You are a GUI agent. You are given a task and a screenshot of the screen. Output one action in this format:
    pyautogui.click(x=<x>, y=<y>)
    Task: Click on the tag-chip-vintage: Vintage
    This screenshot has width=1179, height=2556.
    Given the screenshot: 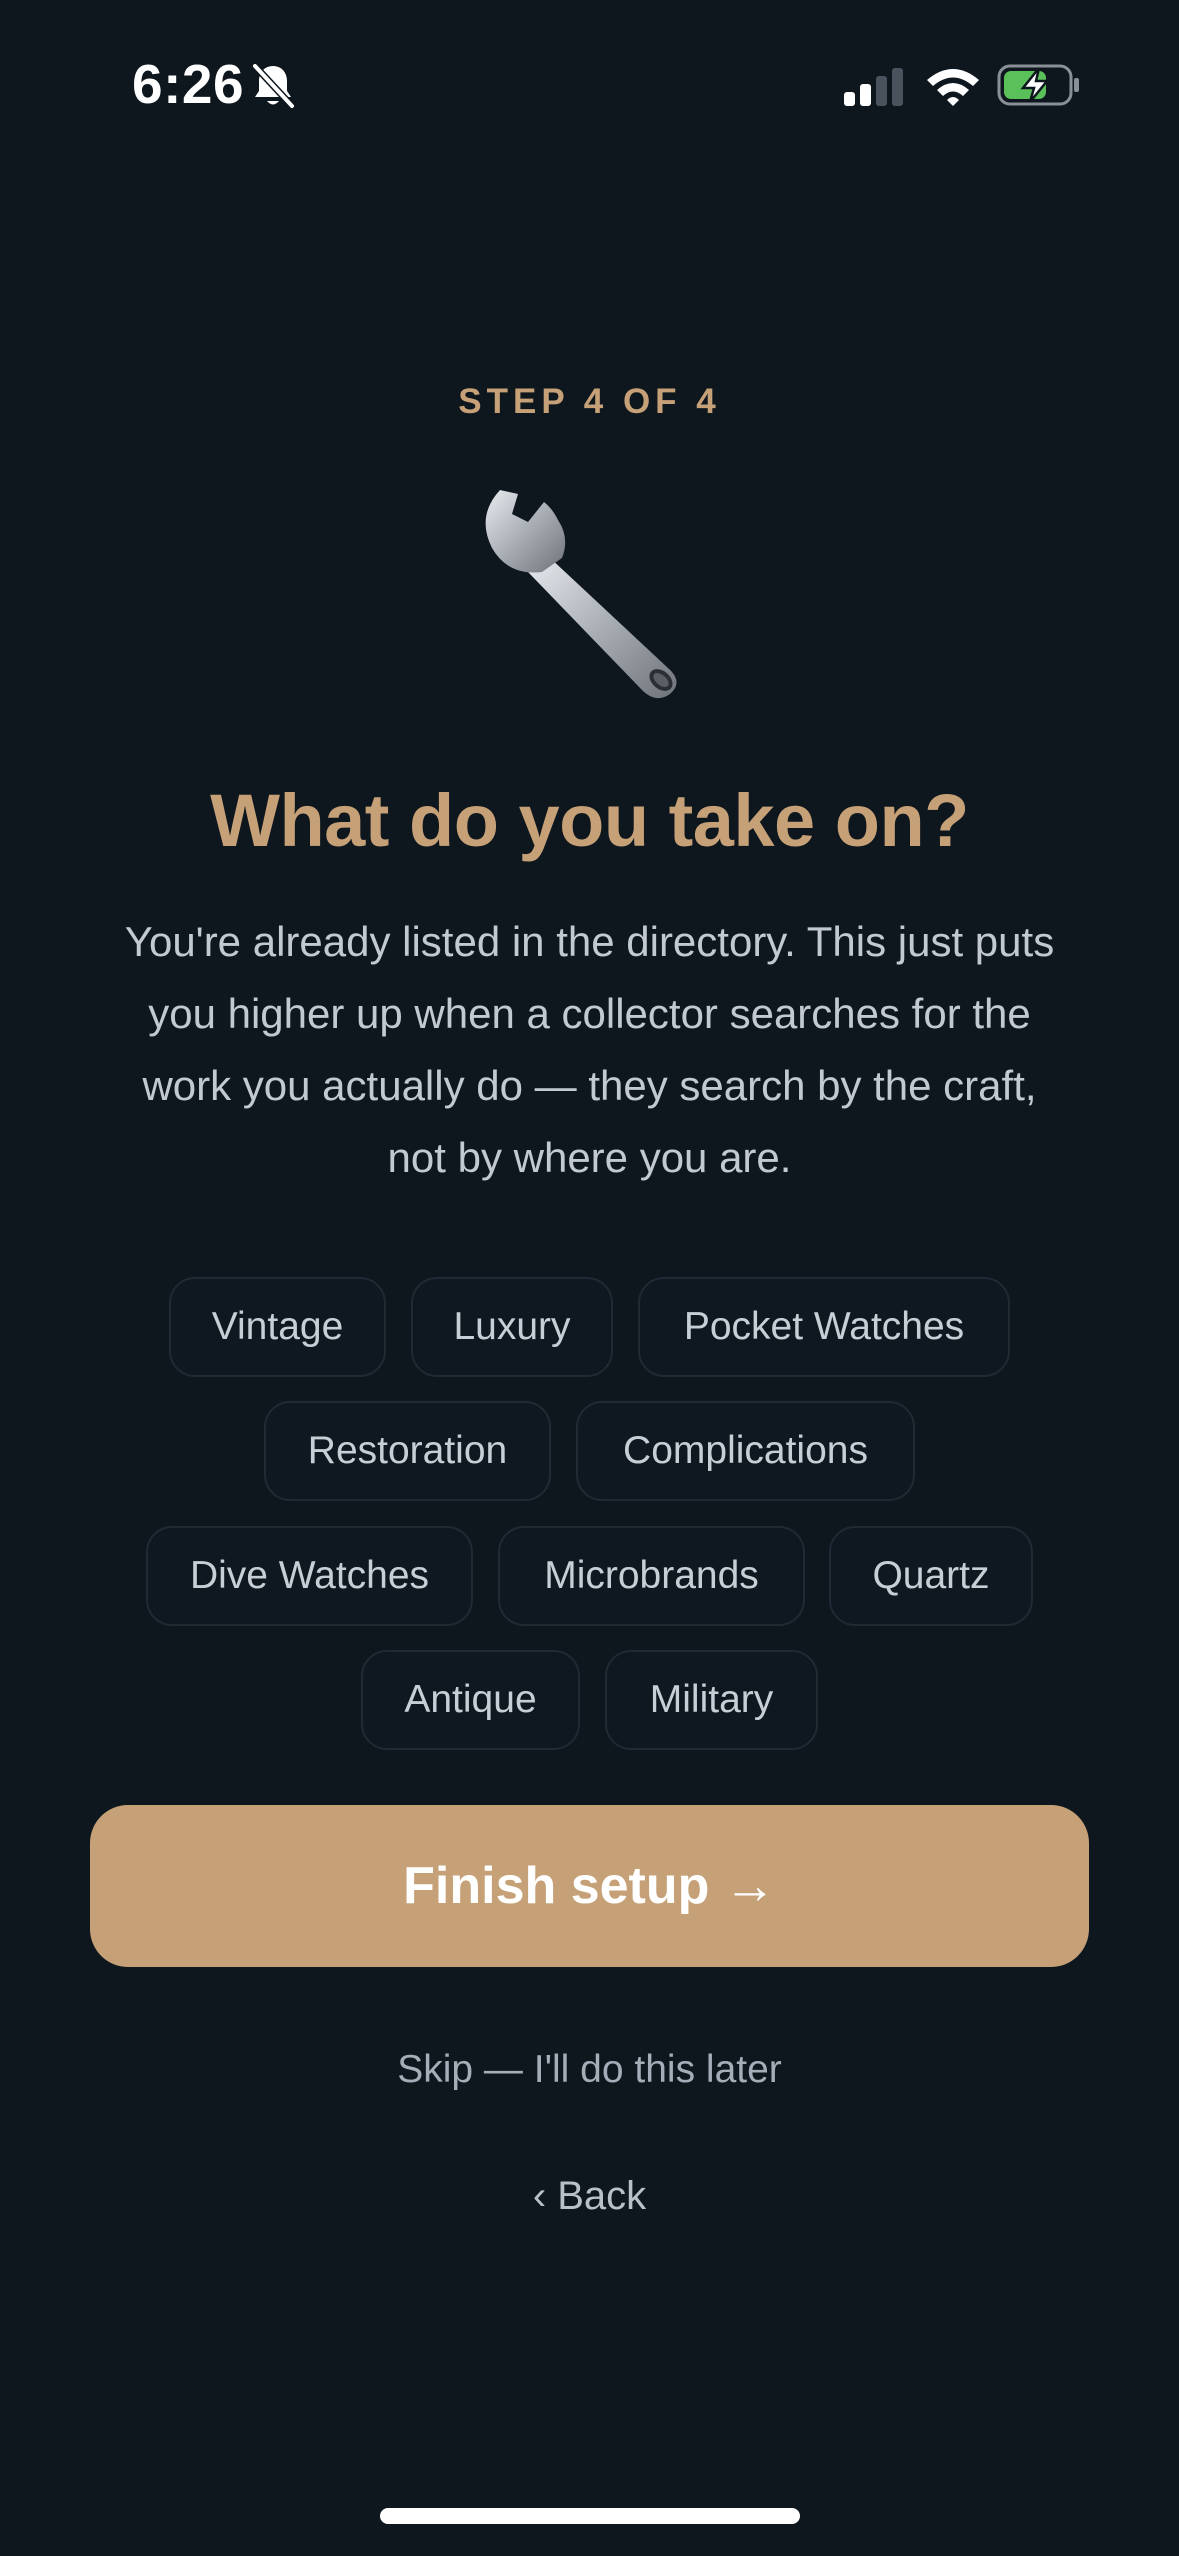 What is the action you would take?
    pyautogui.click(x=277, y=1327)
    